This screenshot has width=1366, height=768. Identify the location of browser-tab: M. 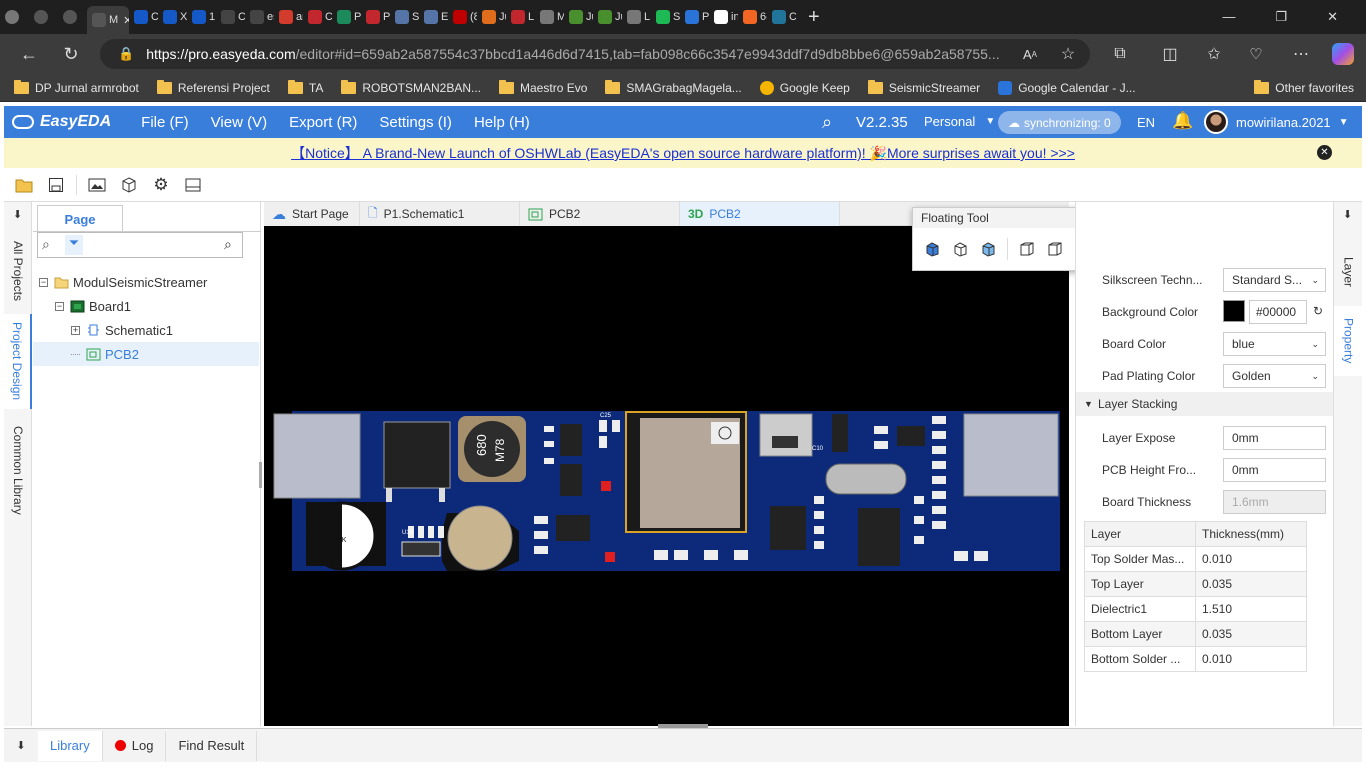
(549, 17).